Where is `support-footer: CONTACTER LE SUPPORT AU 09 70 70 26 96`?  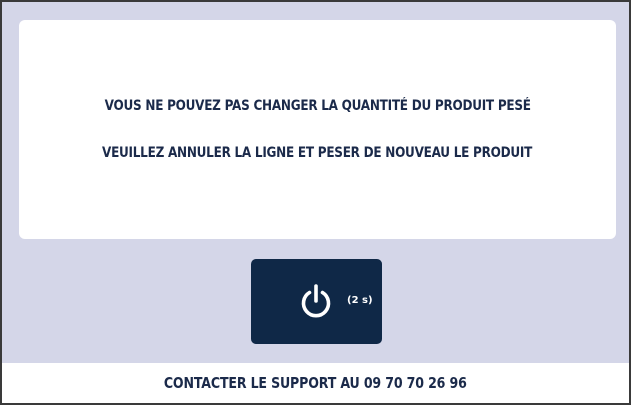
support-footer: CONTACTER LE SUPPORT AU 09 70 70 26 96 is located at coordinates (315, 383).